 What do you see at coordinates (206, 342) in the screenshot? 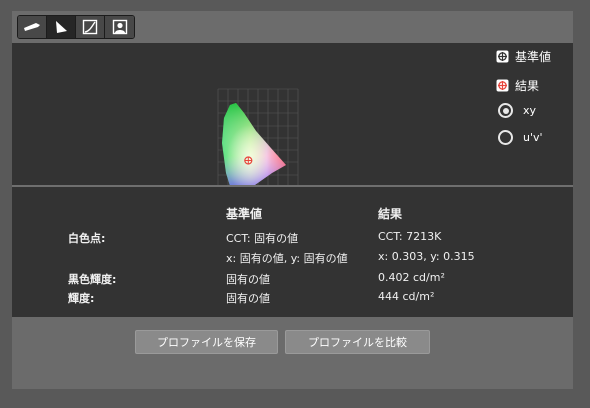
I see `save-profile-button: プロファイルを保存` at bounding box center [206, 342].